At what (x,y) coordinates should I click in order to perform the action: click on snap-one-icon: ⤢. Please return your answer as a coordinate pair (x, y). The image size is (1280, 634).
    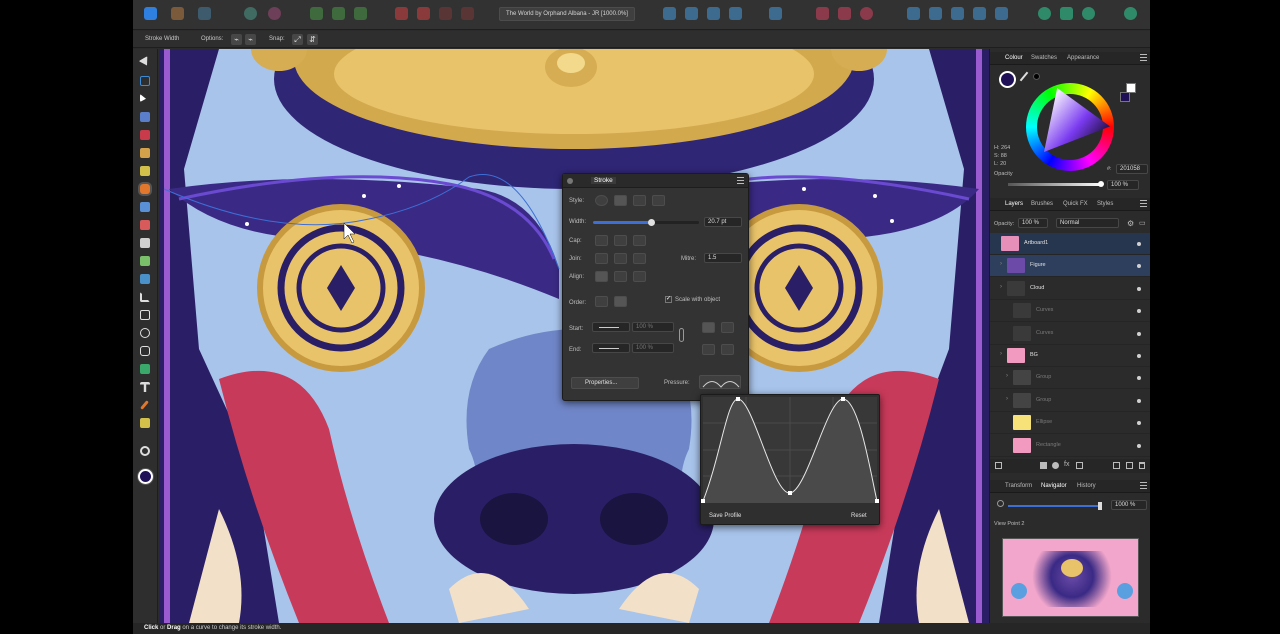
    Looking at the image, I should click on (297, 39).